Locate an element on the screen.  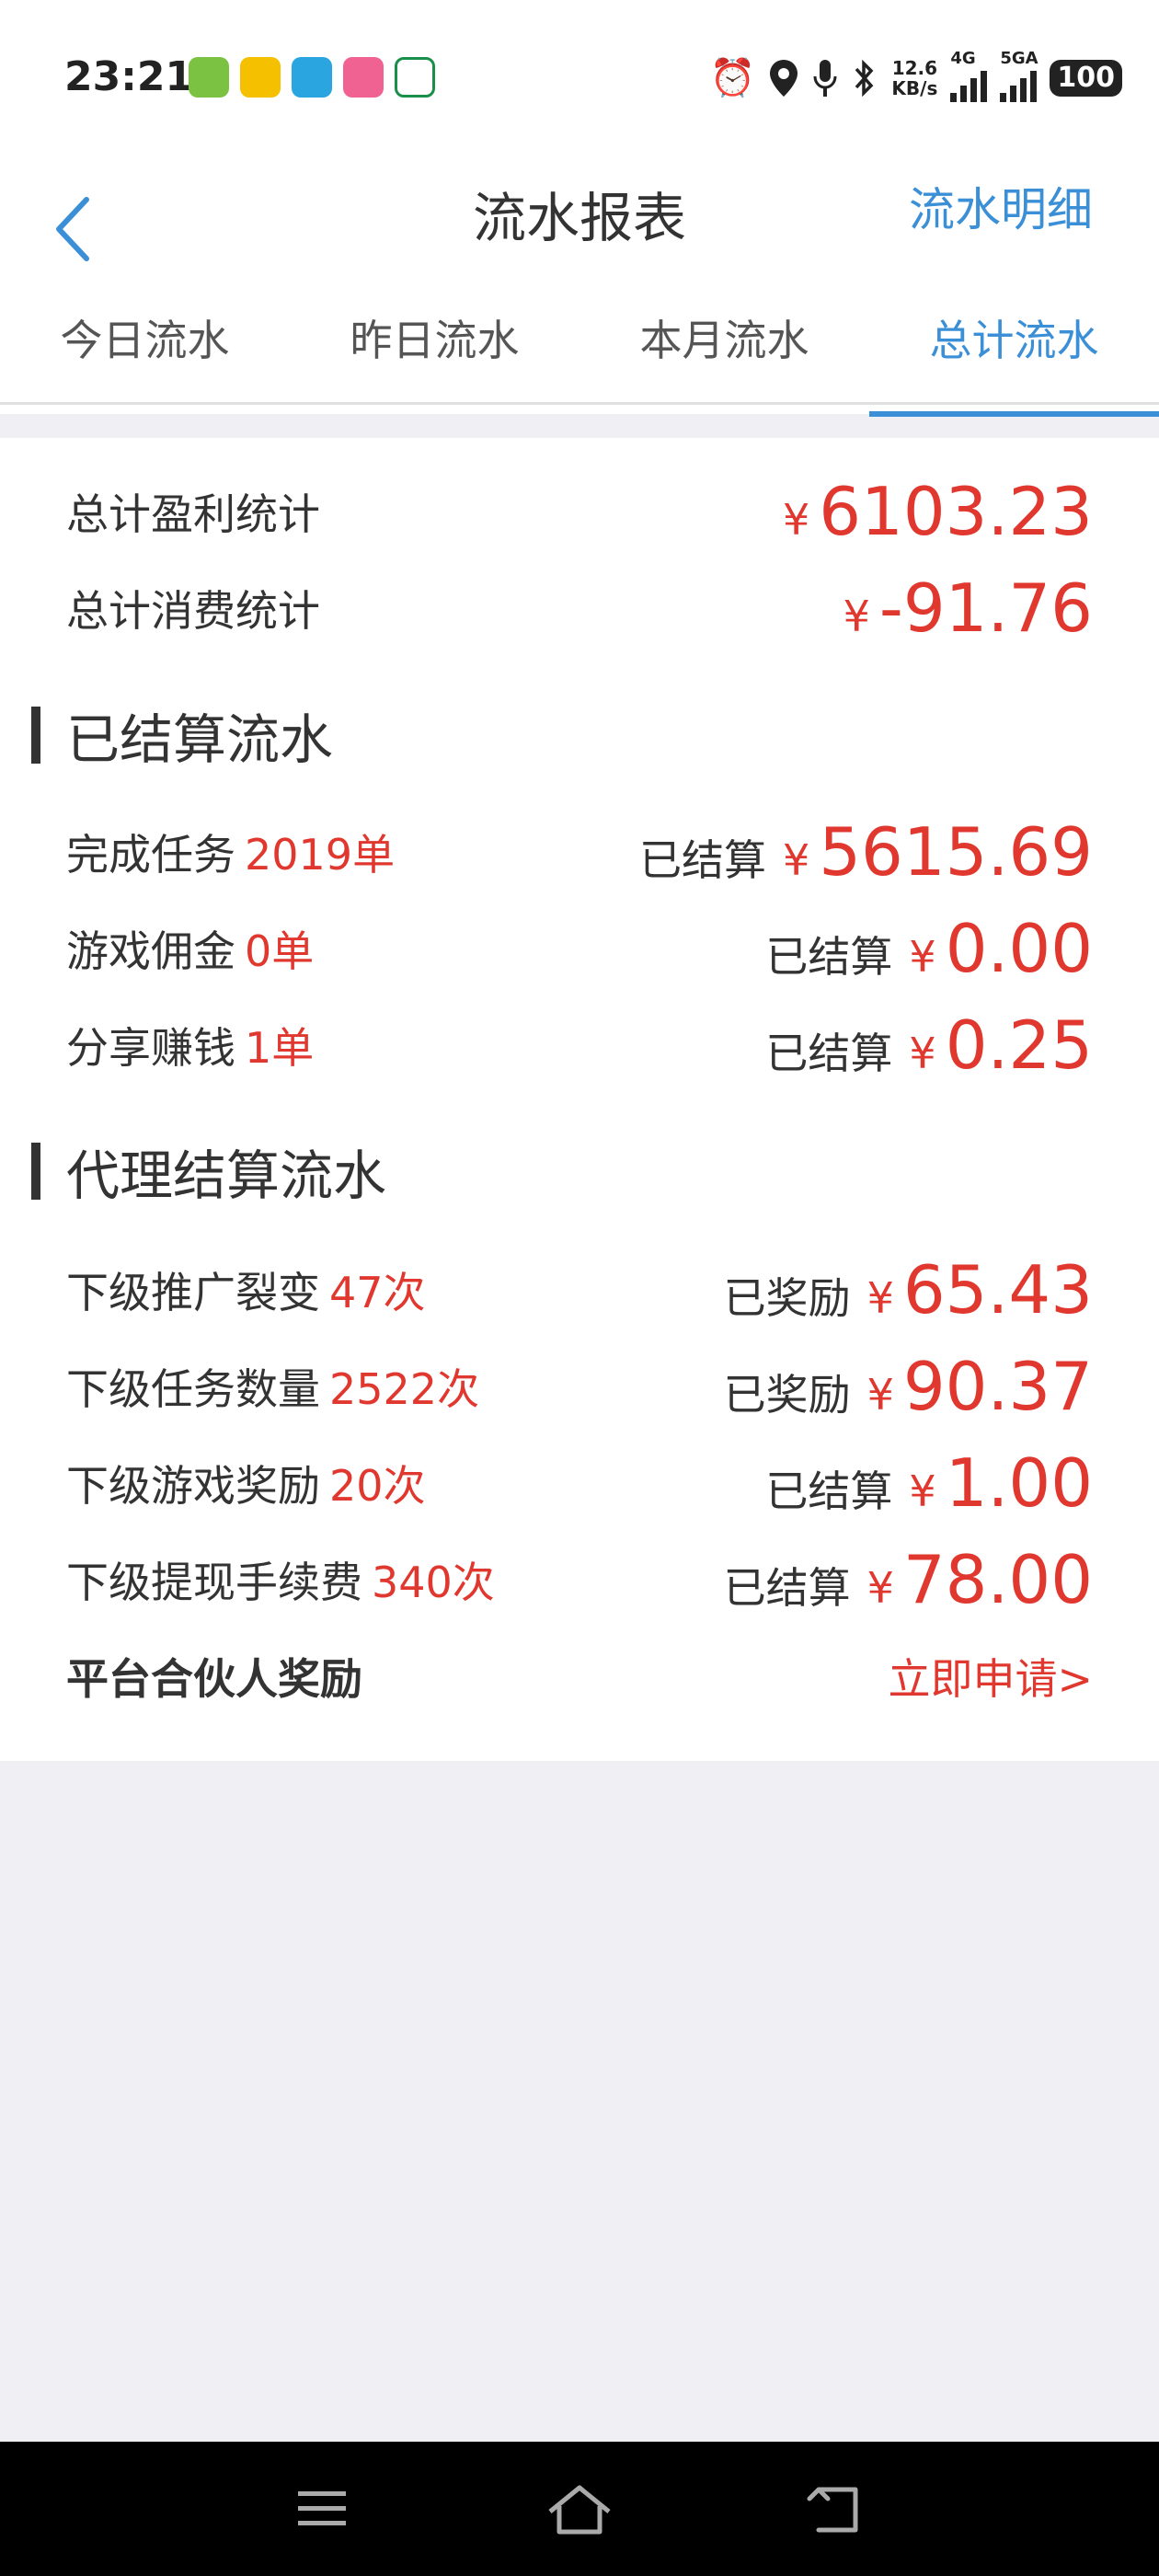
row-amount: 65.43 is located at coordinates (997, 1289).